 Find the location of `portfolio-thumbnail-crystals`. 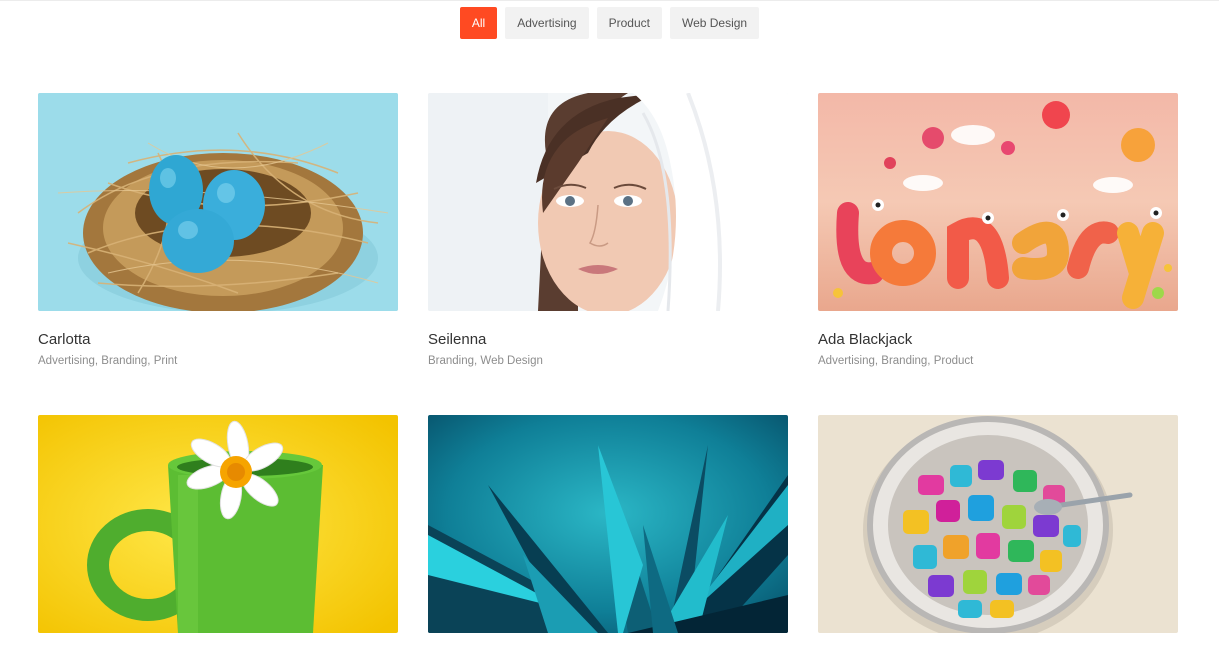

portfolio-thumbnail-crystals is located at coordinates (608, 524).